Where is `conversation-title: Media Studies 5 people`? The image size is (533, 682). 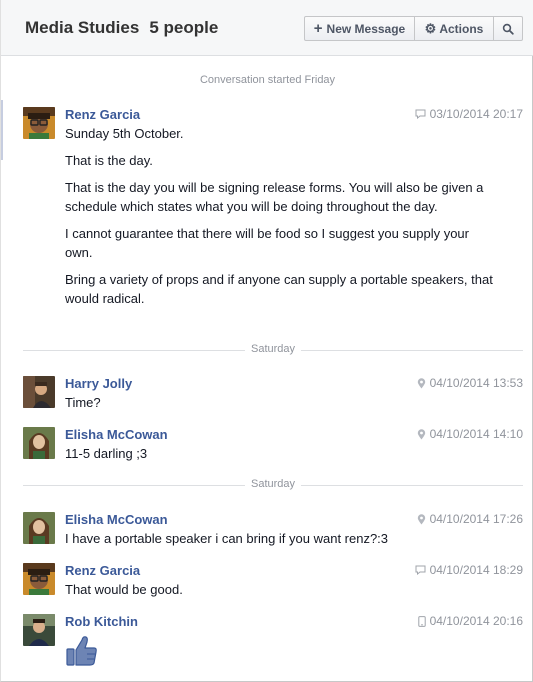 conversation-title: Media Studies 5 people is located at coordinates (121, 28).